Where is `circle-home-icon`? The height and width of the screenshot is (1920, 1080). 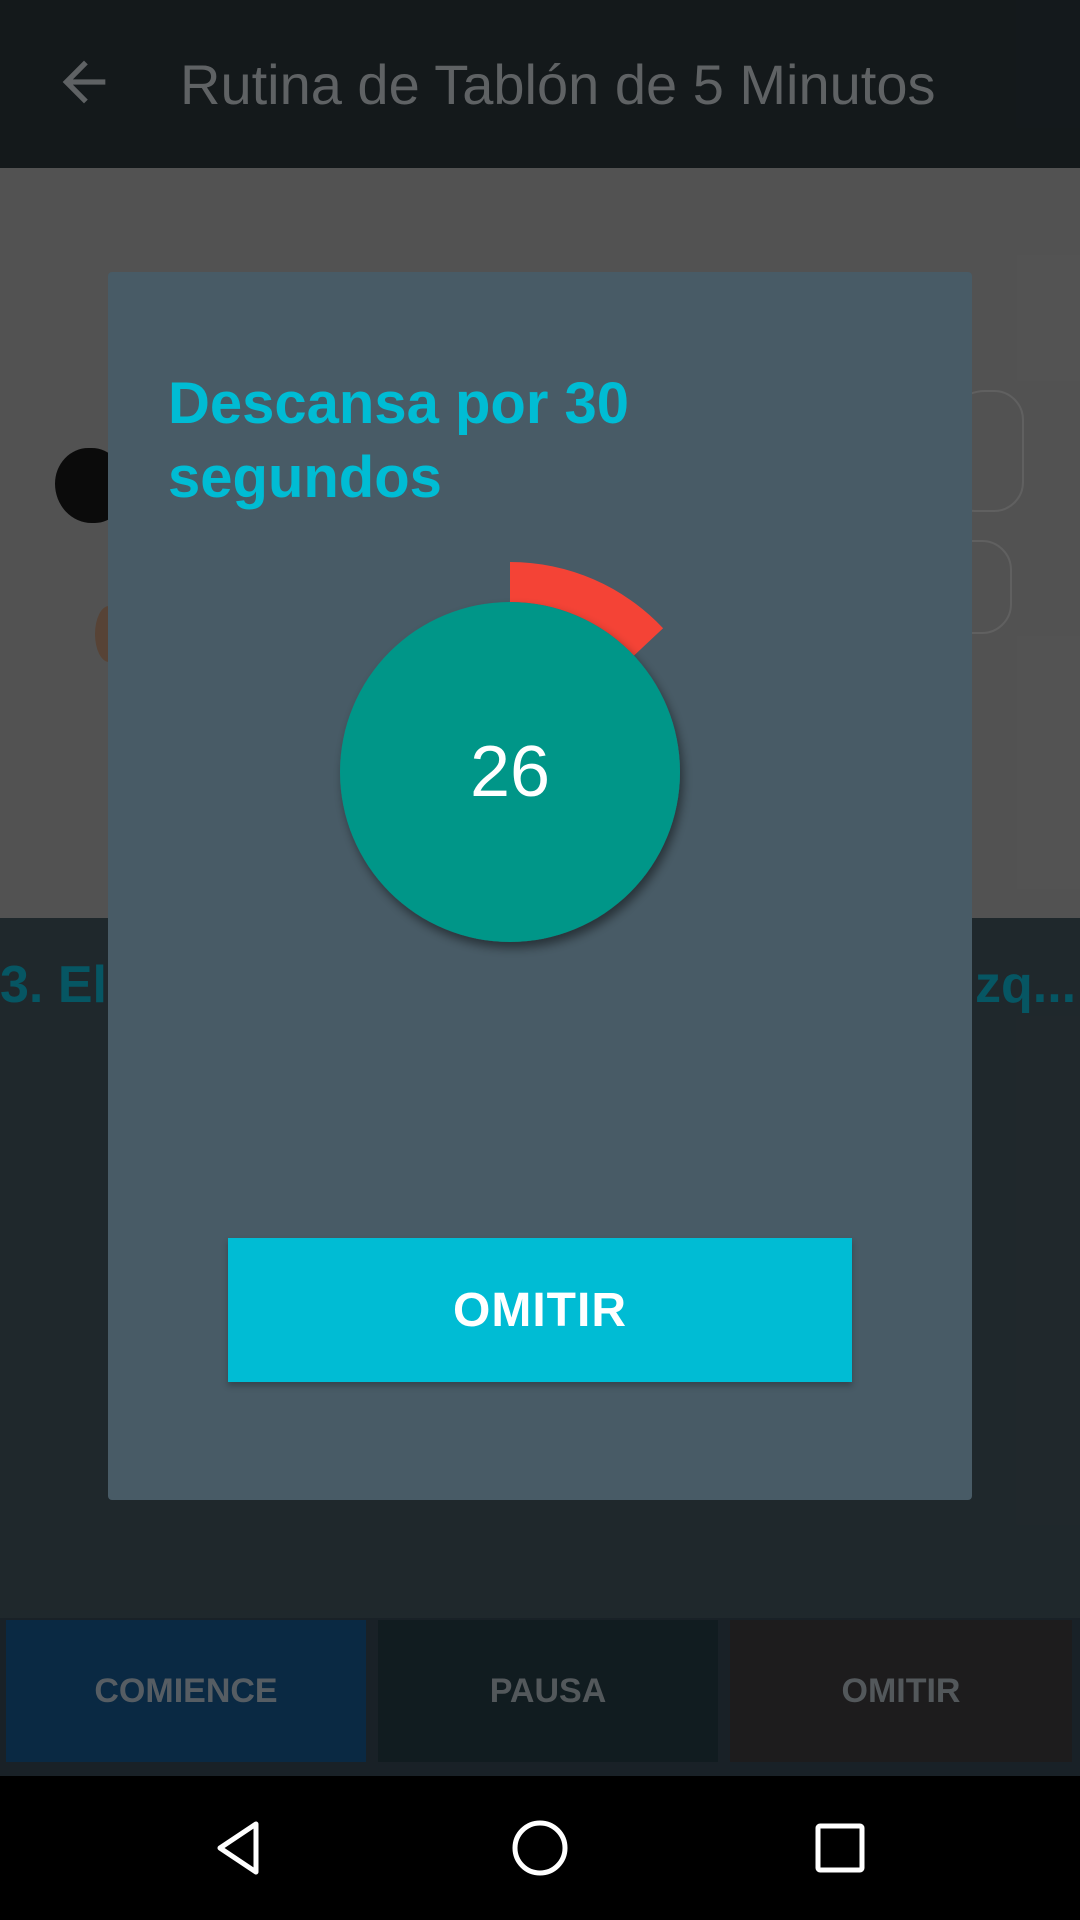
circle-home-icon is located at coordinates (540, 1848).